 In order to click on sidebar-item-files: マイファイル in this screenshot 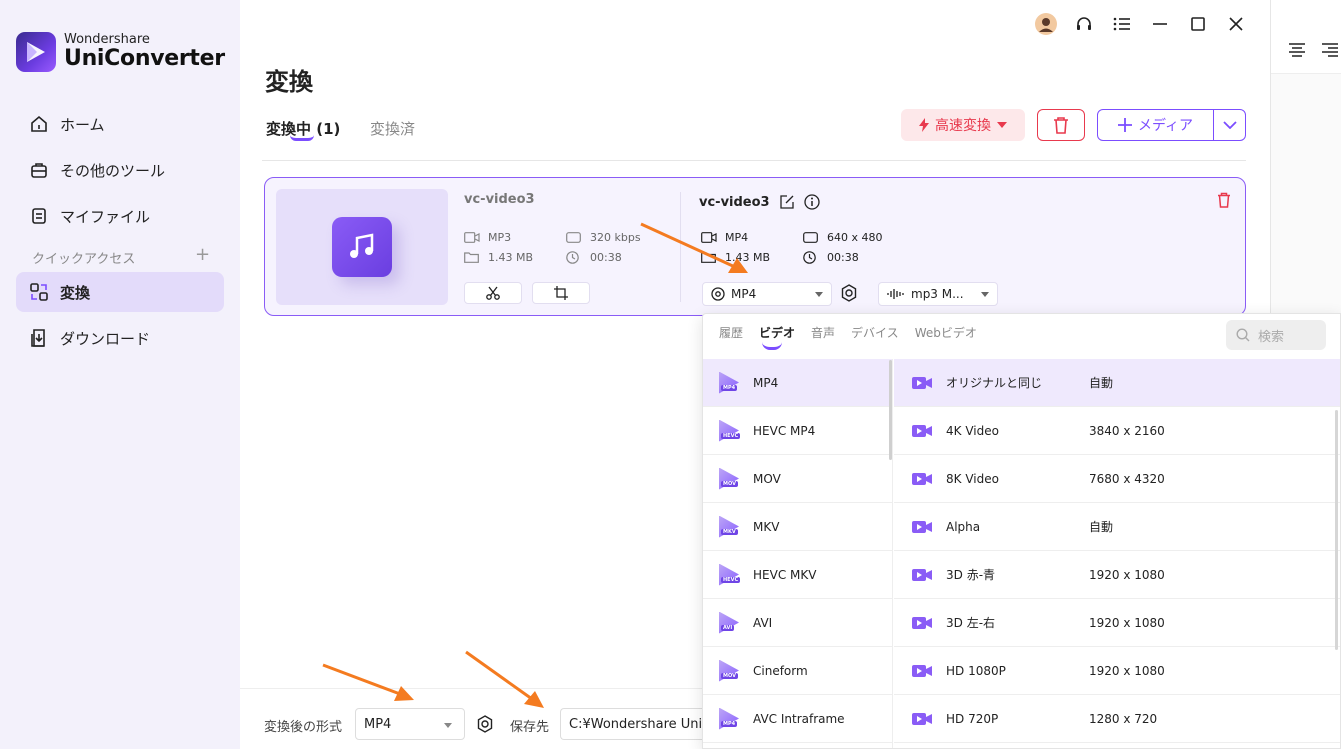, I will do `click(120, 216)`.